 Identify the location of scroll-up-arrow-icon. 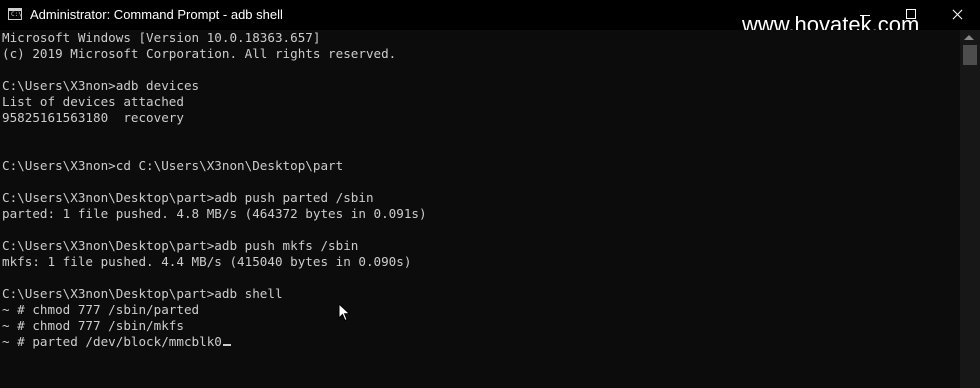
(969, 37).